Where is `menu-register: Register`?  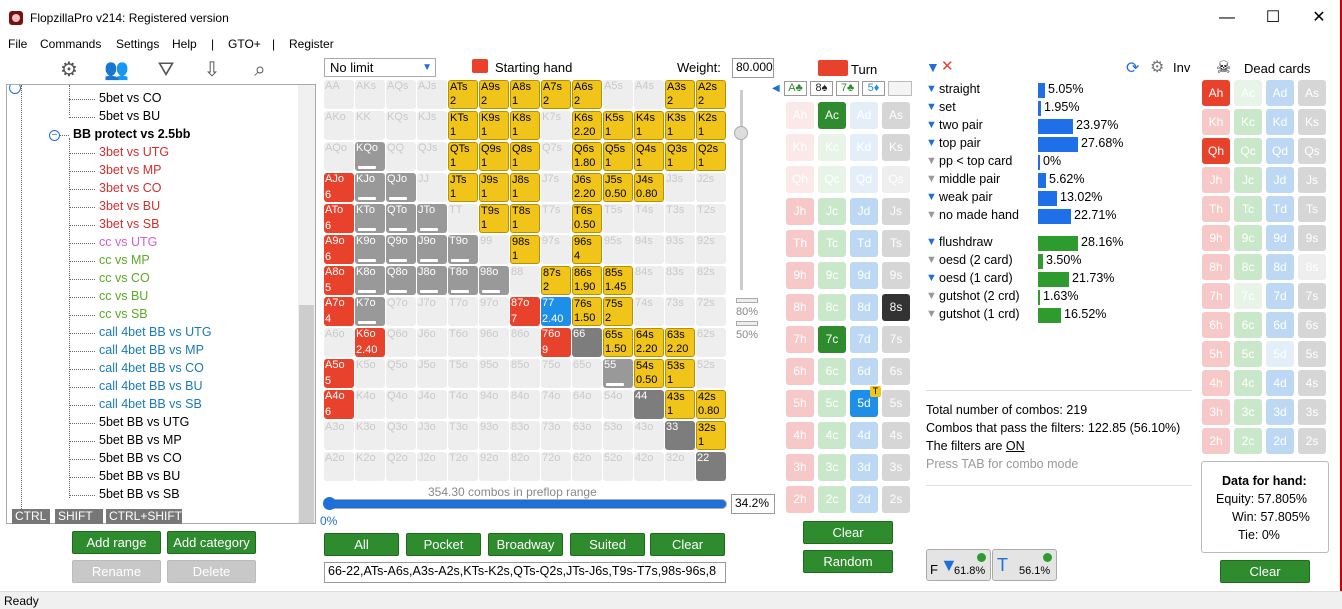
menu-register: Register is located at coordinates (311, 44).